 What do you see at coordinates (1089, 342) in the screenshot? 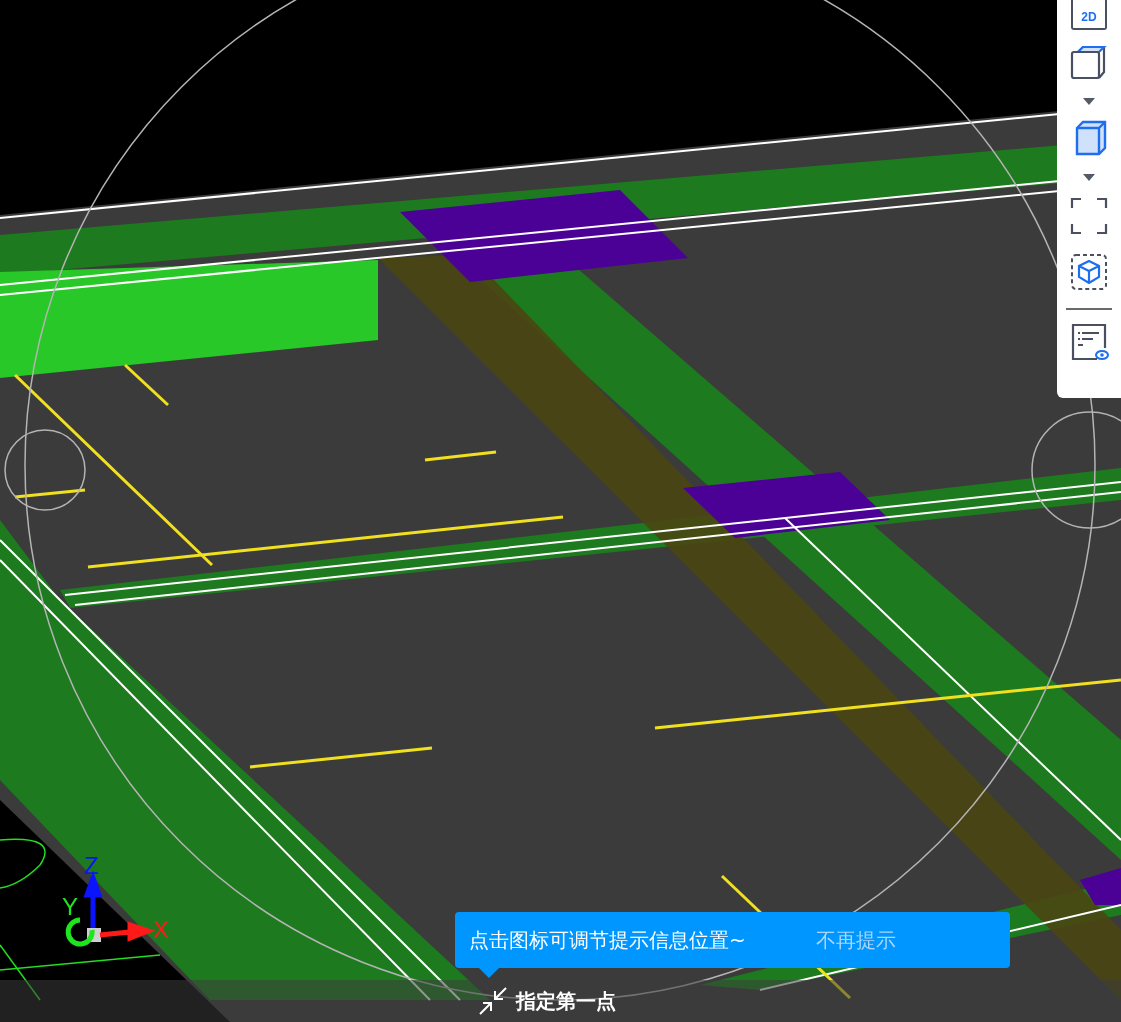
I see `list-eye-icon` at bounding box center [1089, 342].